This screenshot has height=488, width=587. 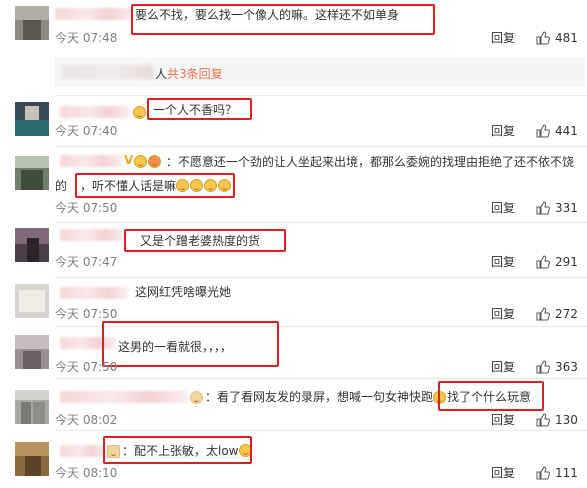 I want to click on like-count: 441, so click(x=566, y=131).